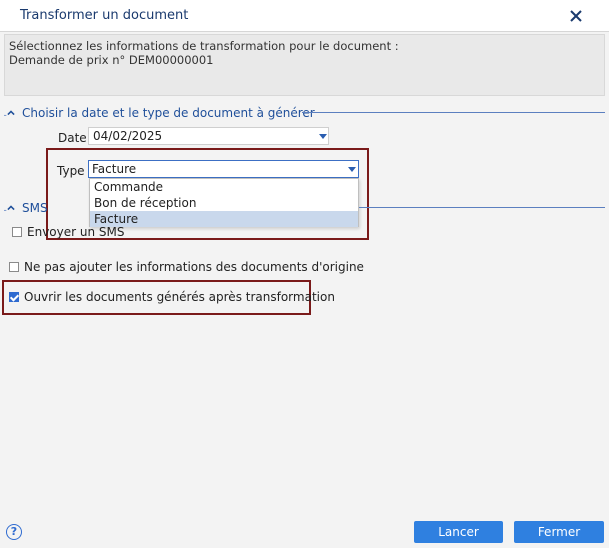  I want to click on close-icon, so click(576, 16).